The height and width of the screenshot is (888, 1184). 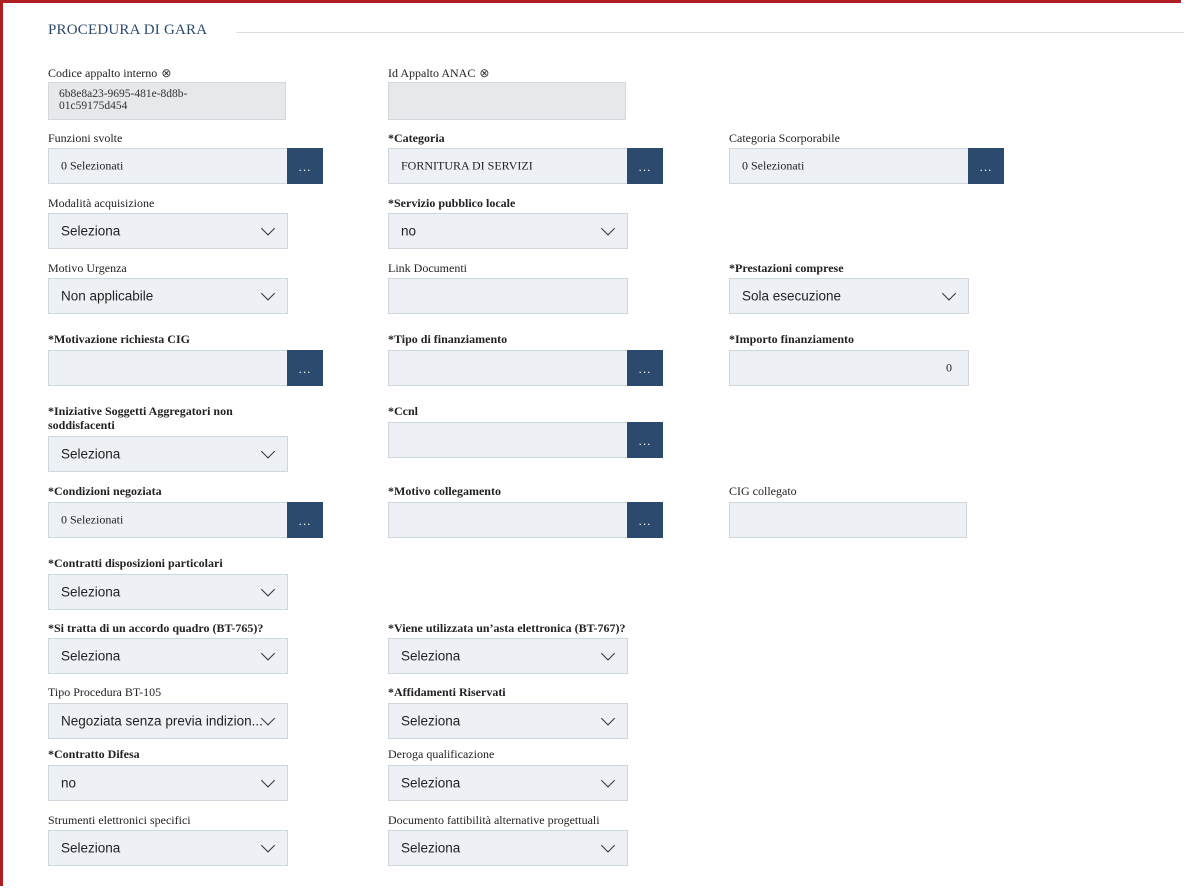 What do you see at coordinates (168, 296) in the screenshot?
I see `motivo-urgenza-select: Non applicabile` at bounding box center [168, 296].